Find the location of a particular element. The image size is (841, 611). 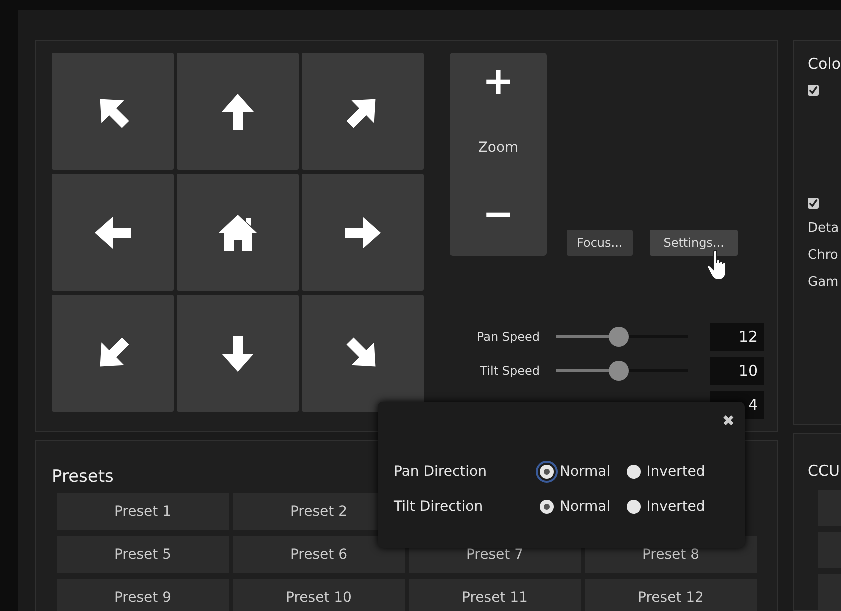

setting-label: Deta is located at coordinates (824, 228).